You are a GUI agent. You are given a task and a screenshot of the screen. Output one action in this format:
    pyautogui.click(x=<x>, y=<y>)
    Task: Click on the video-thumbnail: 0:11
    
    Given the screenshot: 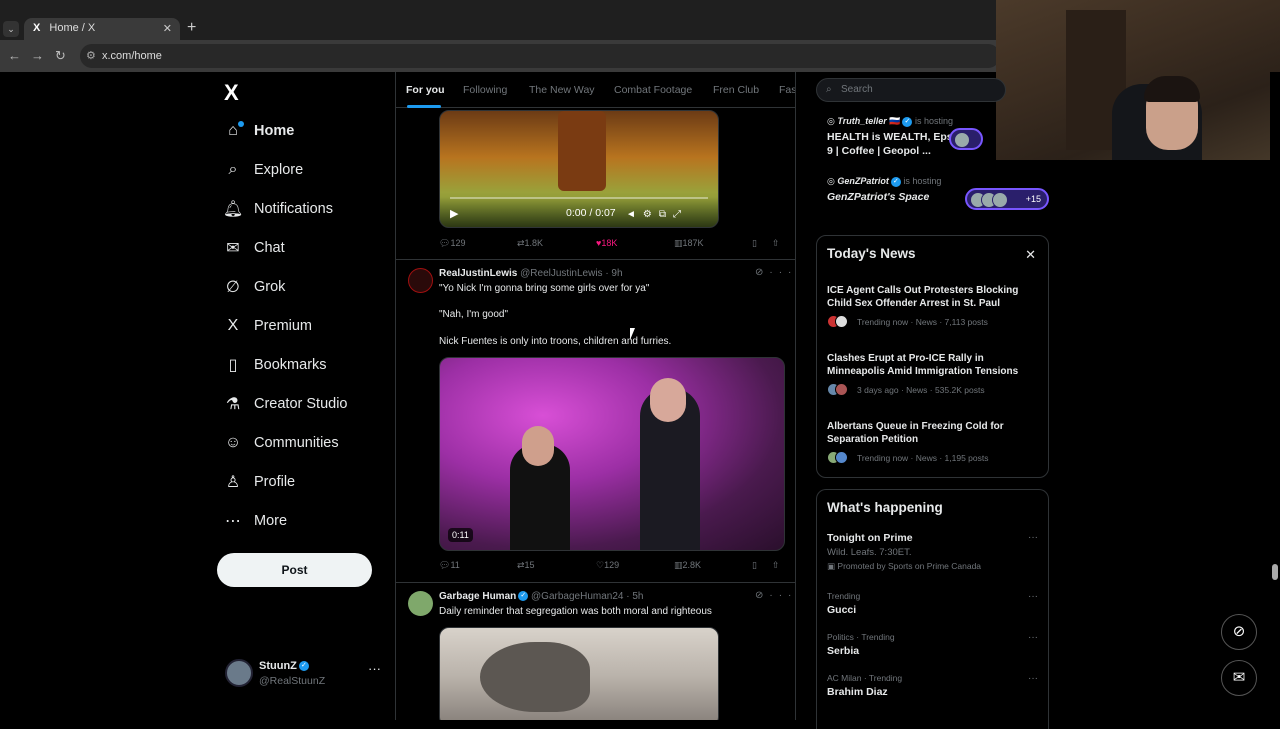 What is the action you would take?
    pyautogui.click(x=612, y=454)
    